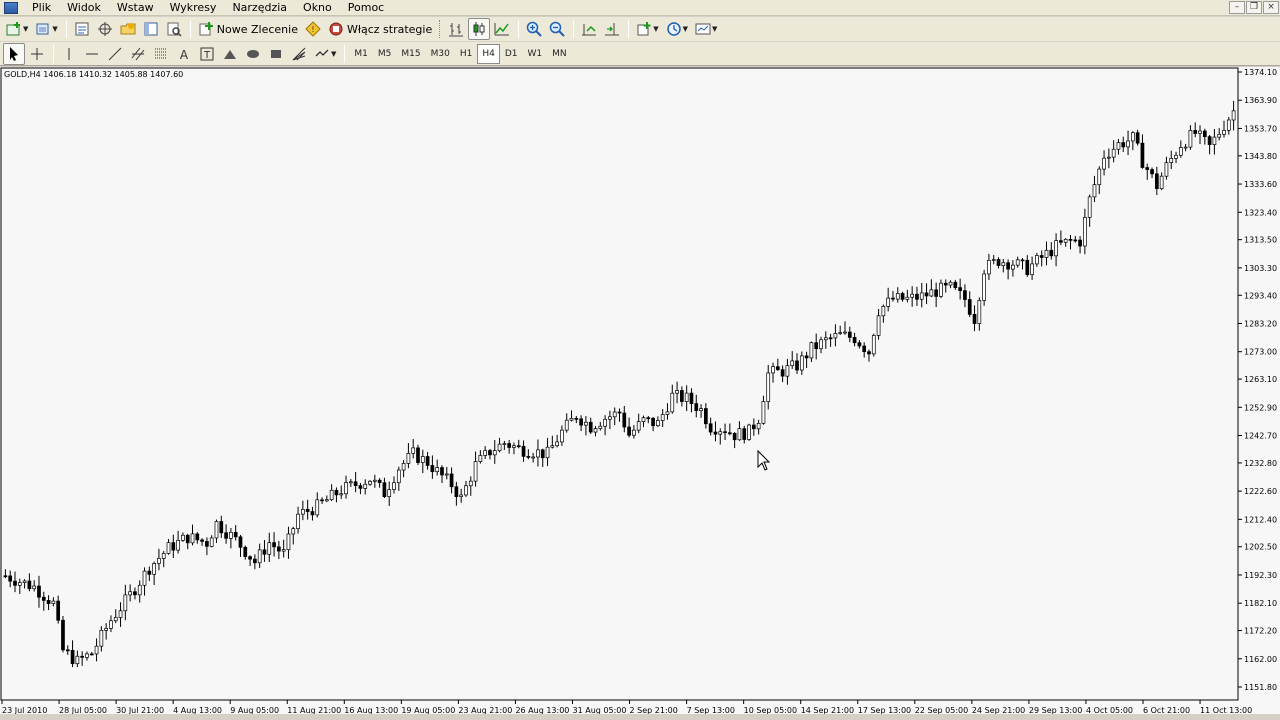 Image resolution: width=1280 pixels, height=720 pixels. What do you see at coordinates (1260, 352) in the screenshot?
I see `price-tick-label: 1273.00` at bounding box center [1260, 352].